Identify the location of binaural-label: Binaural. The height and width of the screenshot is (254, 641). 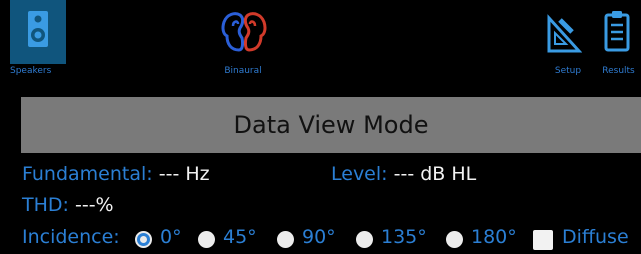
(243, 71).